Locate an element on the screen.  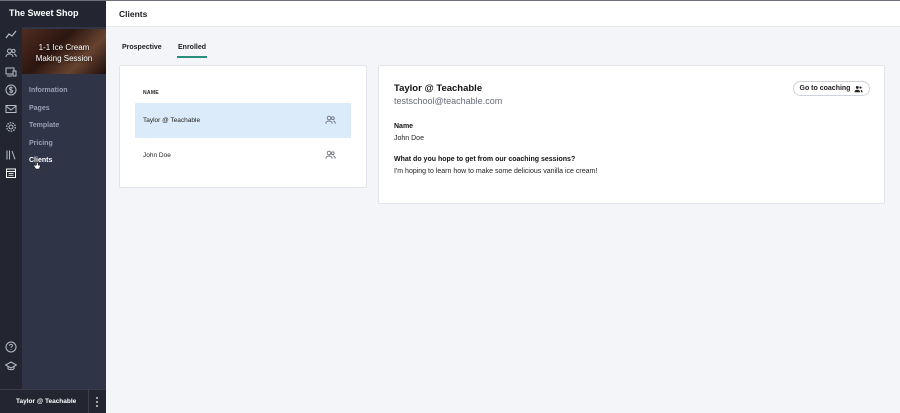
client-name: Taylor @ Teachable is located at coordinates (172, 120).